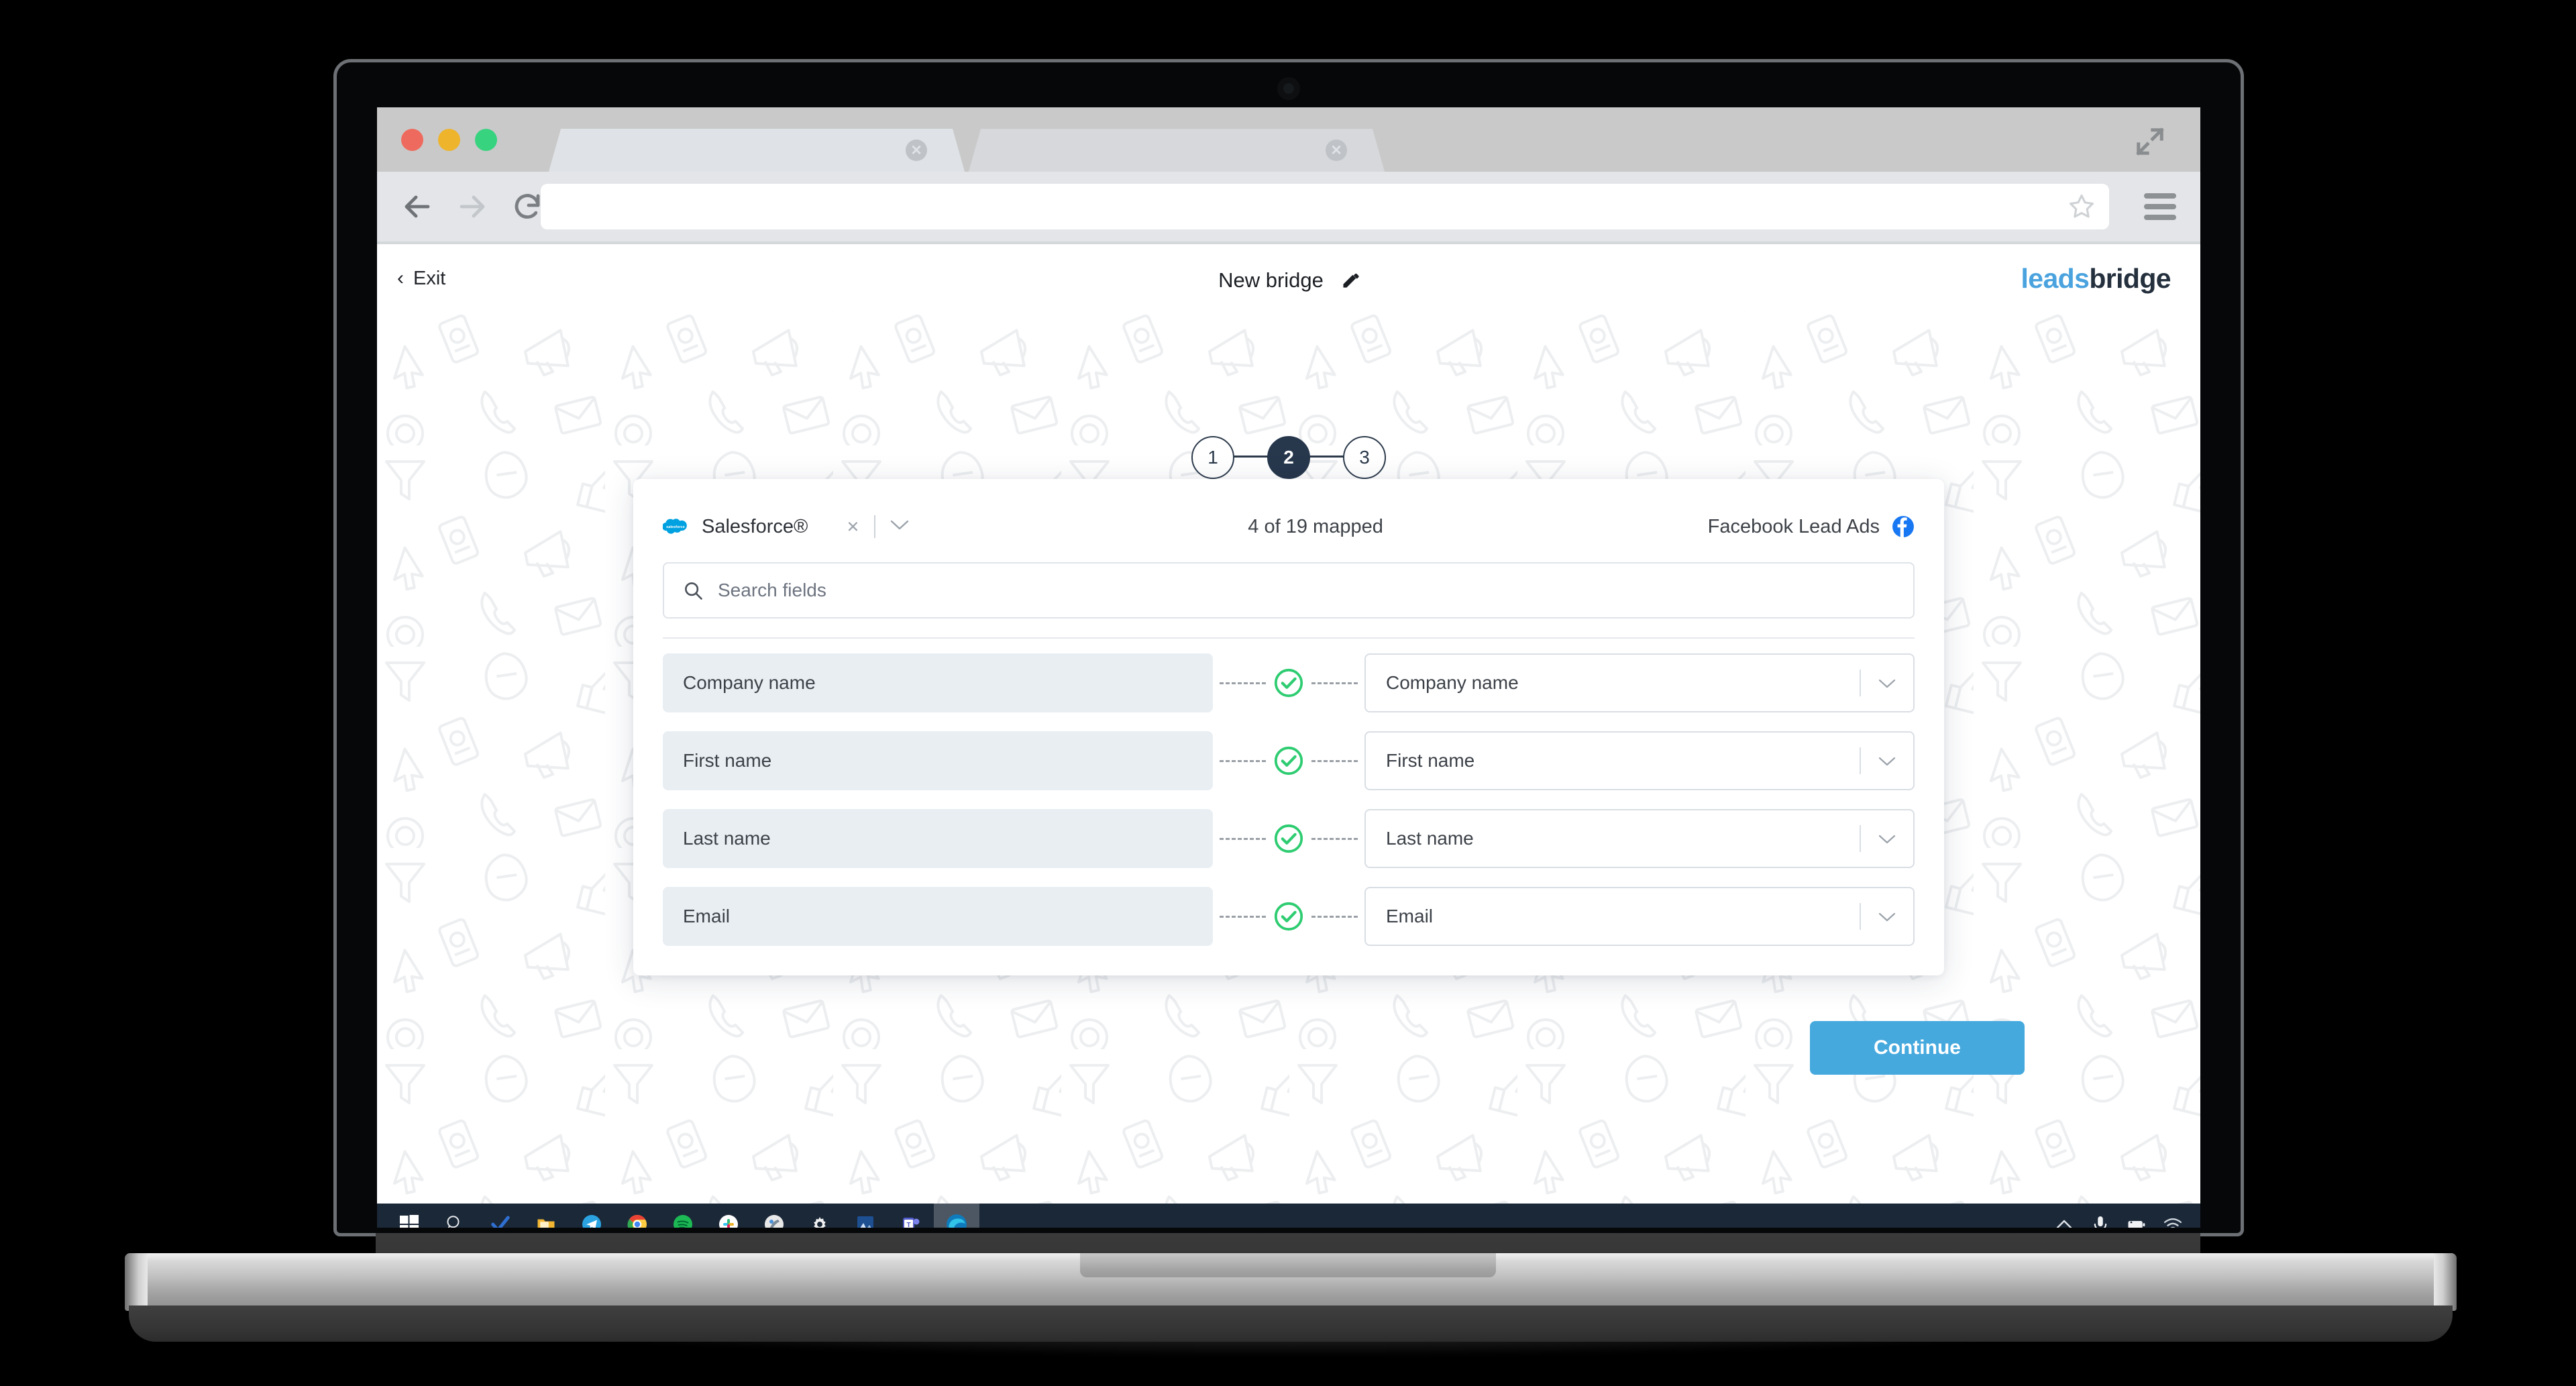 The width and height of the screenshot is (2576, 1386). I want to click on reload-icon, so click(527, 207).